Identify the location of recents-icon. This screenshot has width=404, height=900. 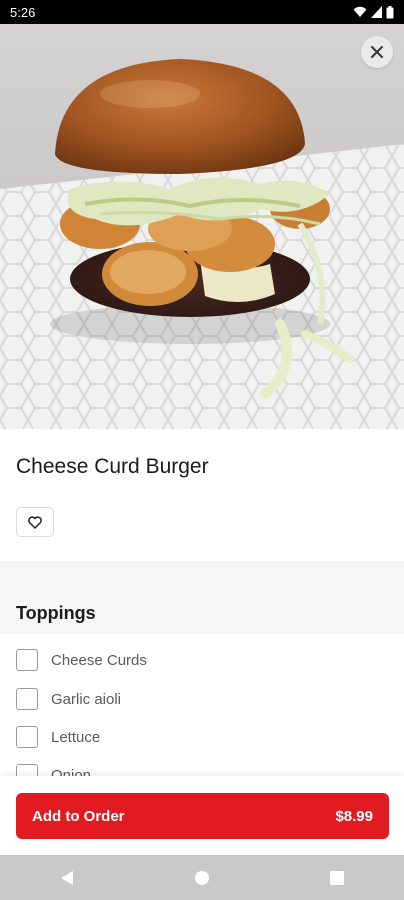
(336, 877).